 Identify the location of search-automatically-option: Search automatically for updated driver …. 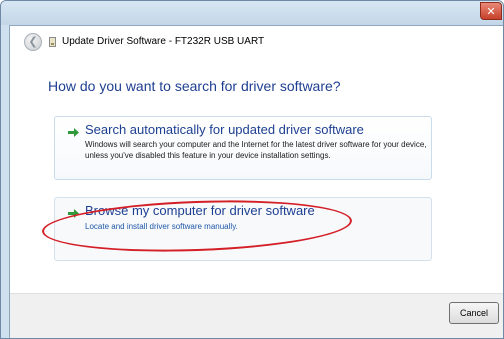
(243, 148).